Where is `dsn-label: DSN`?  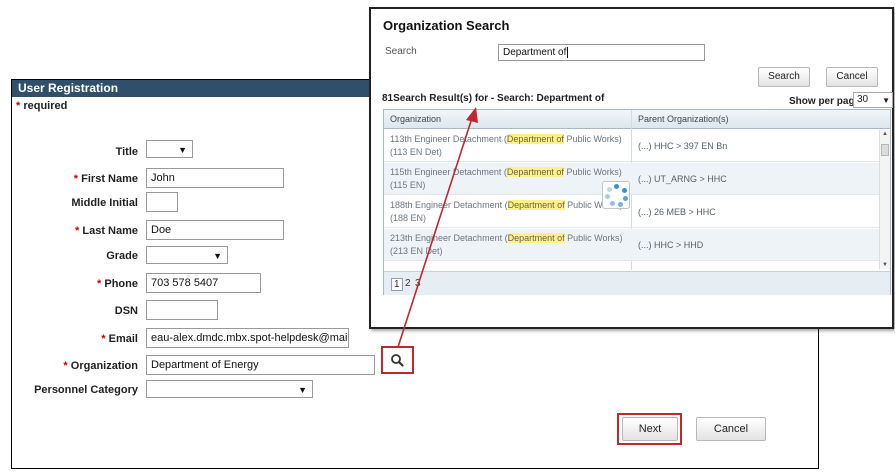 dsn-label: DSN is located at coordinates (126, 311).